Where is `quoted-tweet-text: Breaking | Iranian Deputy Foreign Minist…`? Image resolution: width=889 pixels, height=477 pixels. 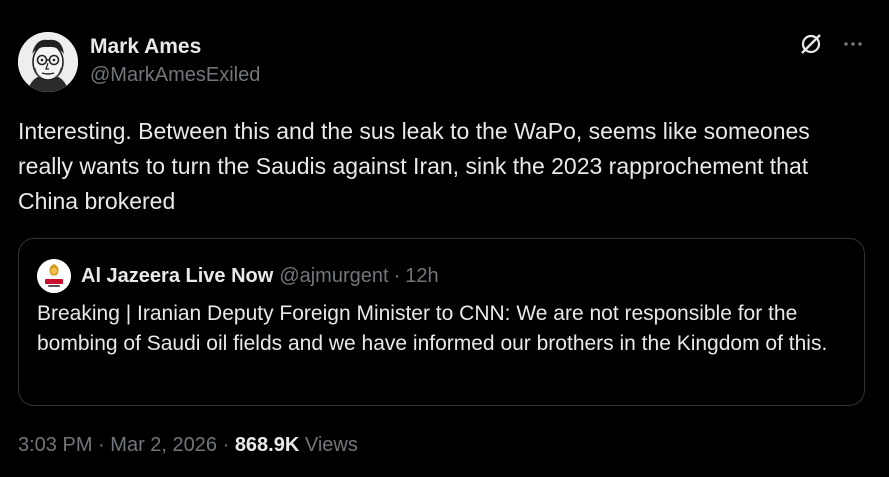 quoted-tweet-text: Breaking | Iranian Deputy Foreign Minist… is located at coordinates (432, 328).